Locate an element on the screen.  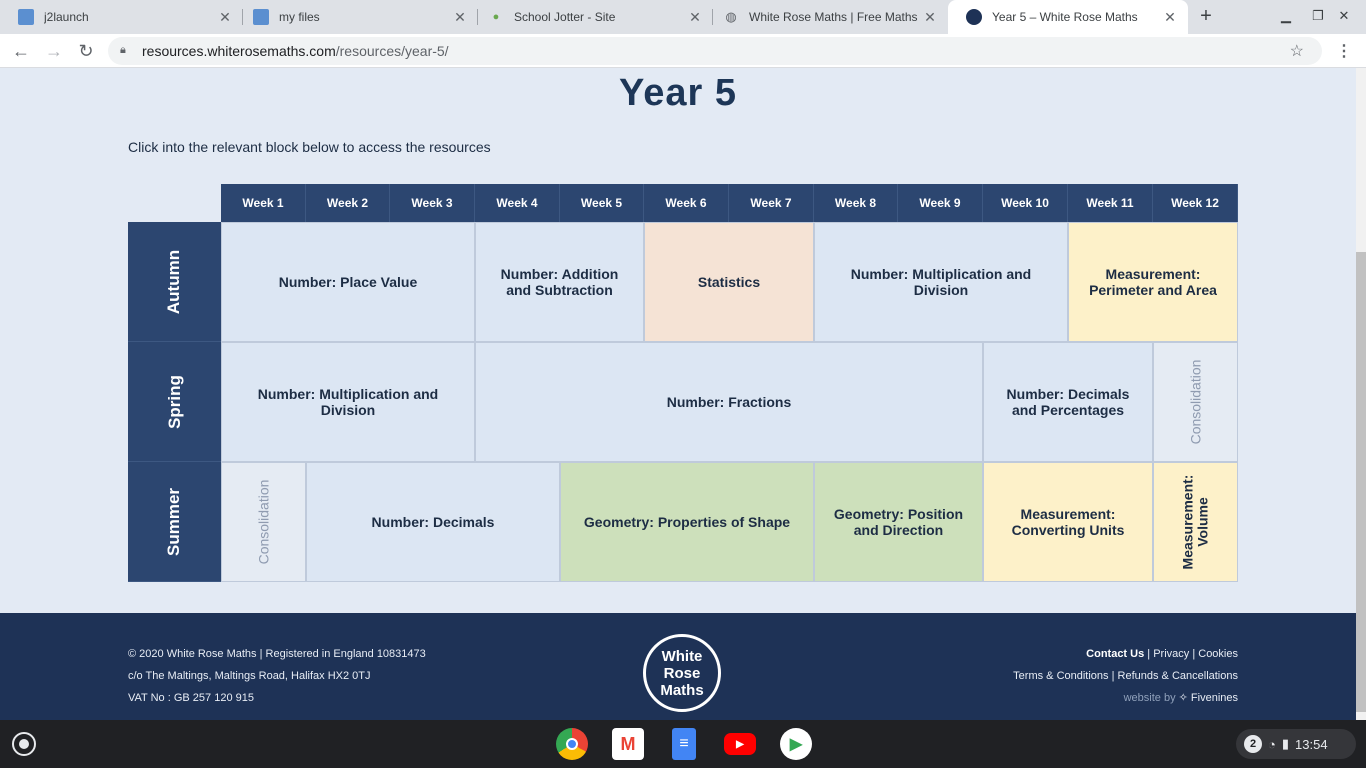
white-rose-maths-logo: White Rose Maths is located at coordinates (682, 673).